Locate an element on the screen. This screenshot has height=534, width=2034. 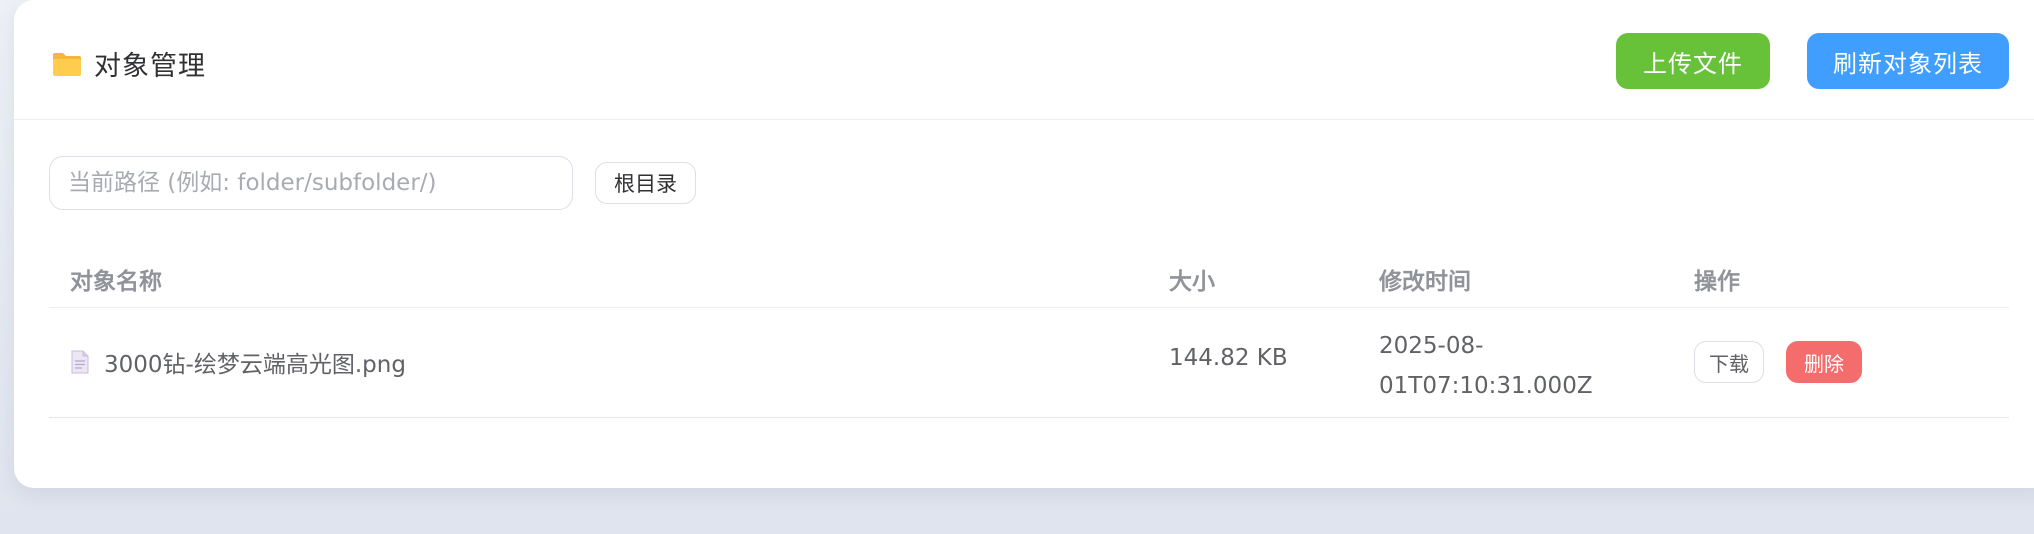
column-header-actions: 操作 is located at coordinates (1717, 282).